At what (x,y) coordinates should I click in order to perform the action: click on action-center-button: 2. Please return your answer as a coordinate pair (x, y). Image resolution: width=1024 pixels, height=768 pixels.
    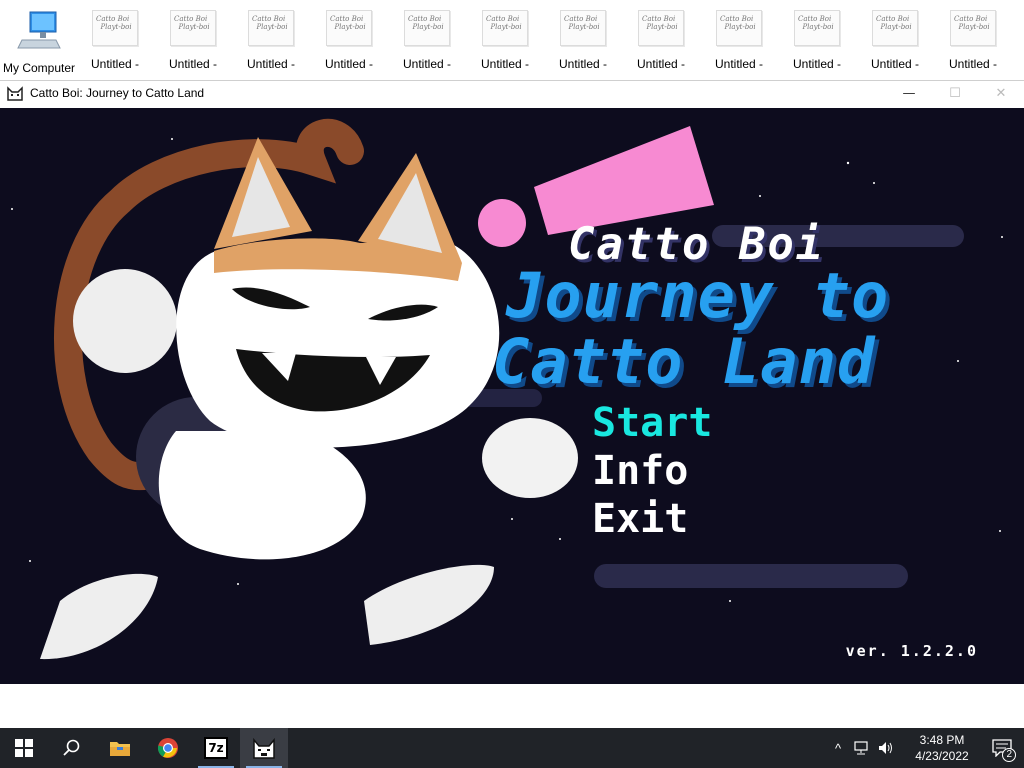
    Looking at the image, I should click on (1002, 748).